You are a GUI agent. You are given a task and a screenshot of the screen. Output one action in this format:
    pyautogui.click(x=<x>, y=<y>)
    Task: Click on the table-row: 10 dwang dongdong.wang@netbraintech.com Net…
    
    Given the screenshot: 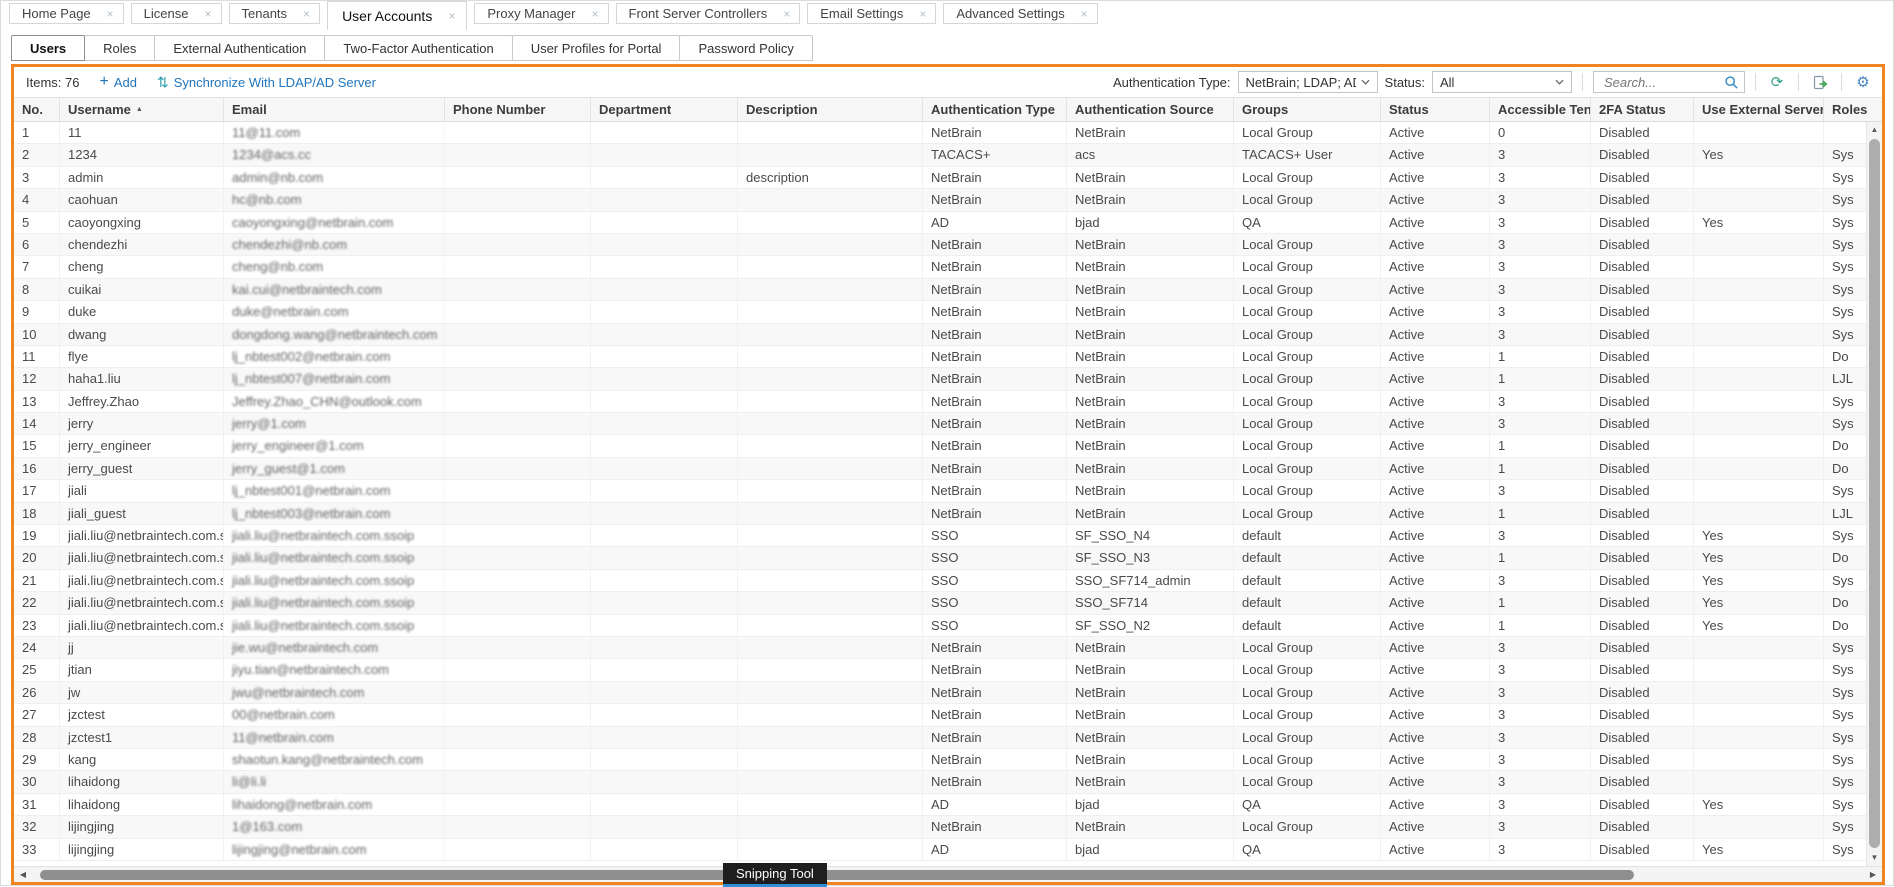 What is the action you would take?
    pyautogui.click(x=940, y=334)
    